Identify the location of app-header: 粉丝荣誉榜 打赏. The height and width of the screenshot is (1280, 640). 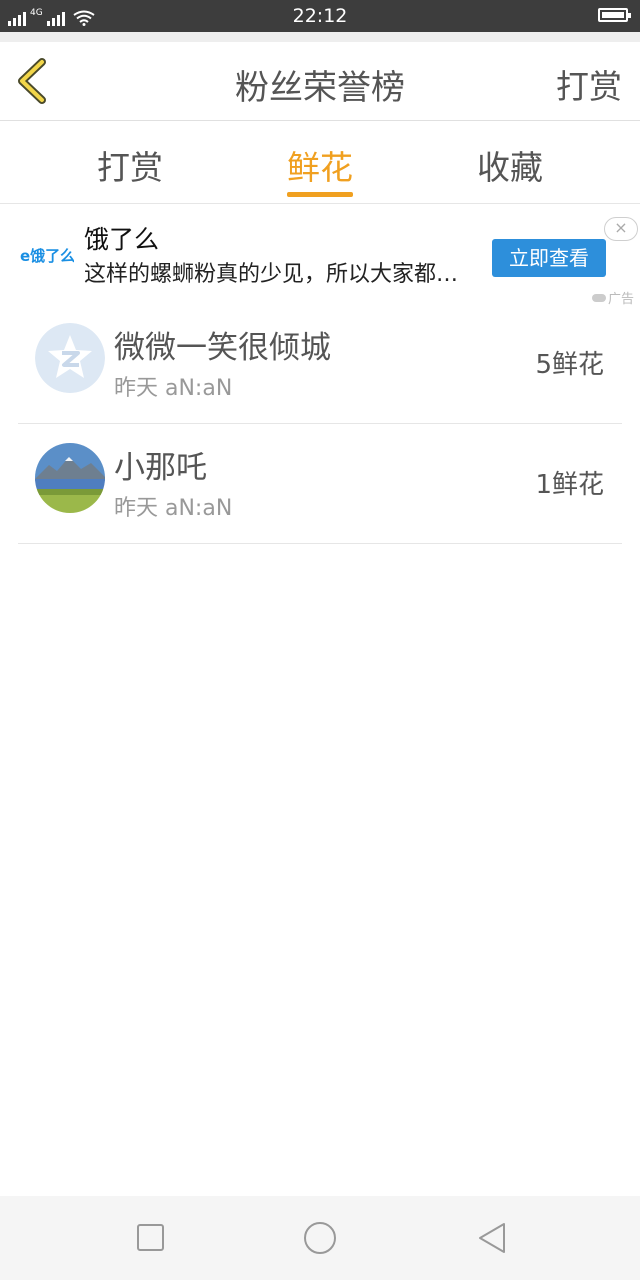
(320, 81).